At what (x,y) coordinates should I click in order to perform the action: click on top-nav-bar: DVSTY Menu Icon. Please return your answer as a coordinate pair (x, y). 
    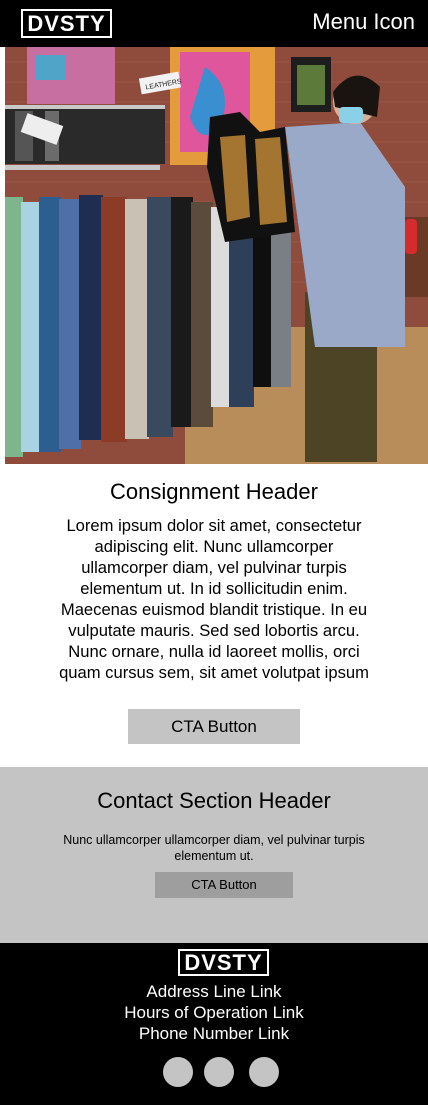
    Looking at the image, I should click on (214, 23).